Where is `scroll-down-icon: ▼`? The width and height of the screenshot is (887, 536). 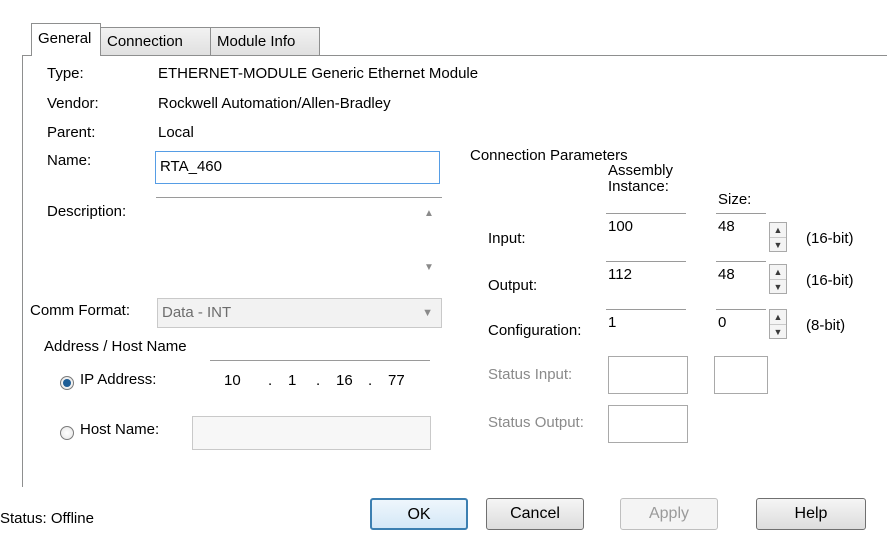
scroll-down-icon: ▼ is located at coordinates (429, 267).